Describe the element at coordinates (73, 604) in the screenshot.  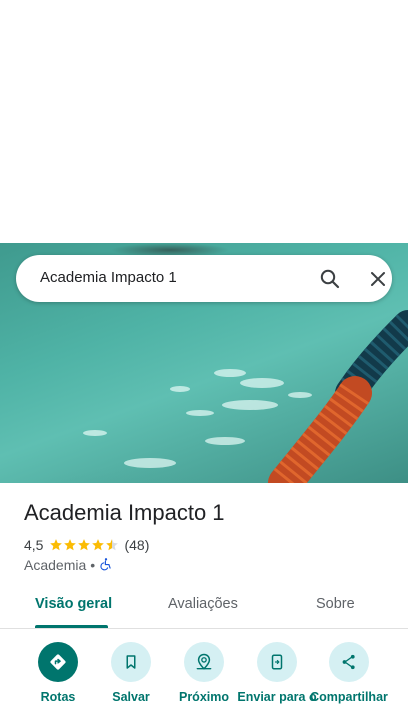
I see `tab-overview: Visão geral` at that location.